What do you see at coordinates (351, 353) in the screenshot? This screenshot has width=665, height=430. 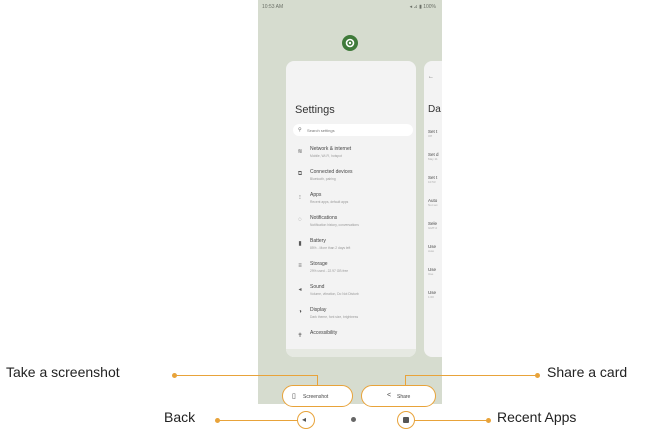 I see `card-bottom` at bounding box center [351, 353].